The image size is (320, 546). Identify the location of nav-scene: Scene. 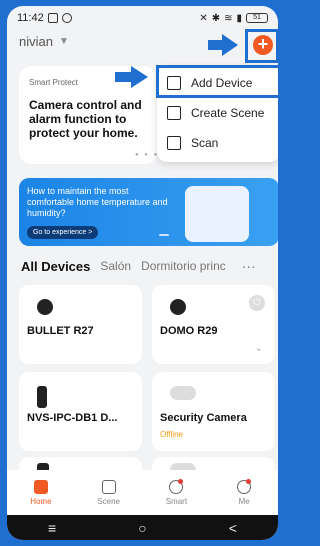
(109, 492).